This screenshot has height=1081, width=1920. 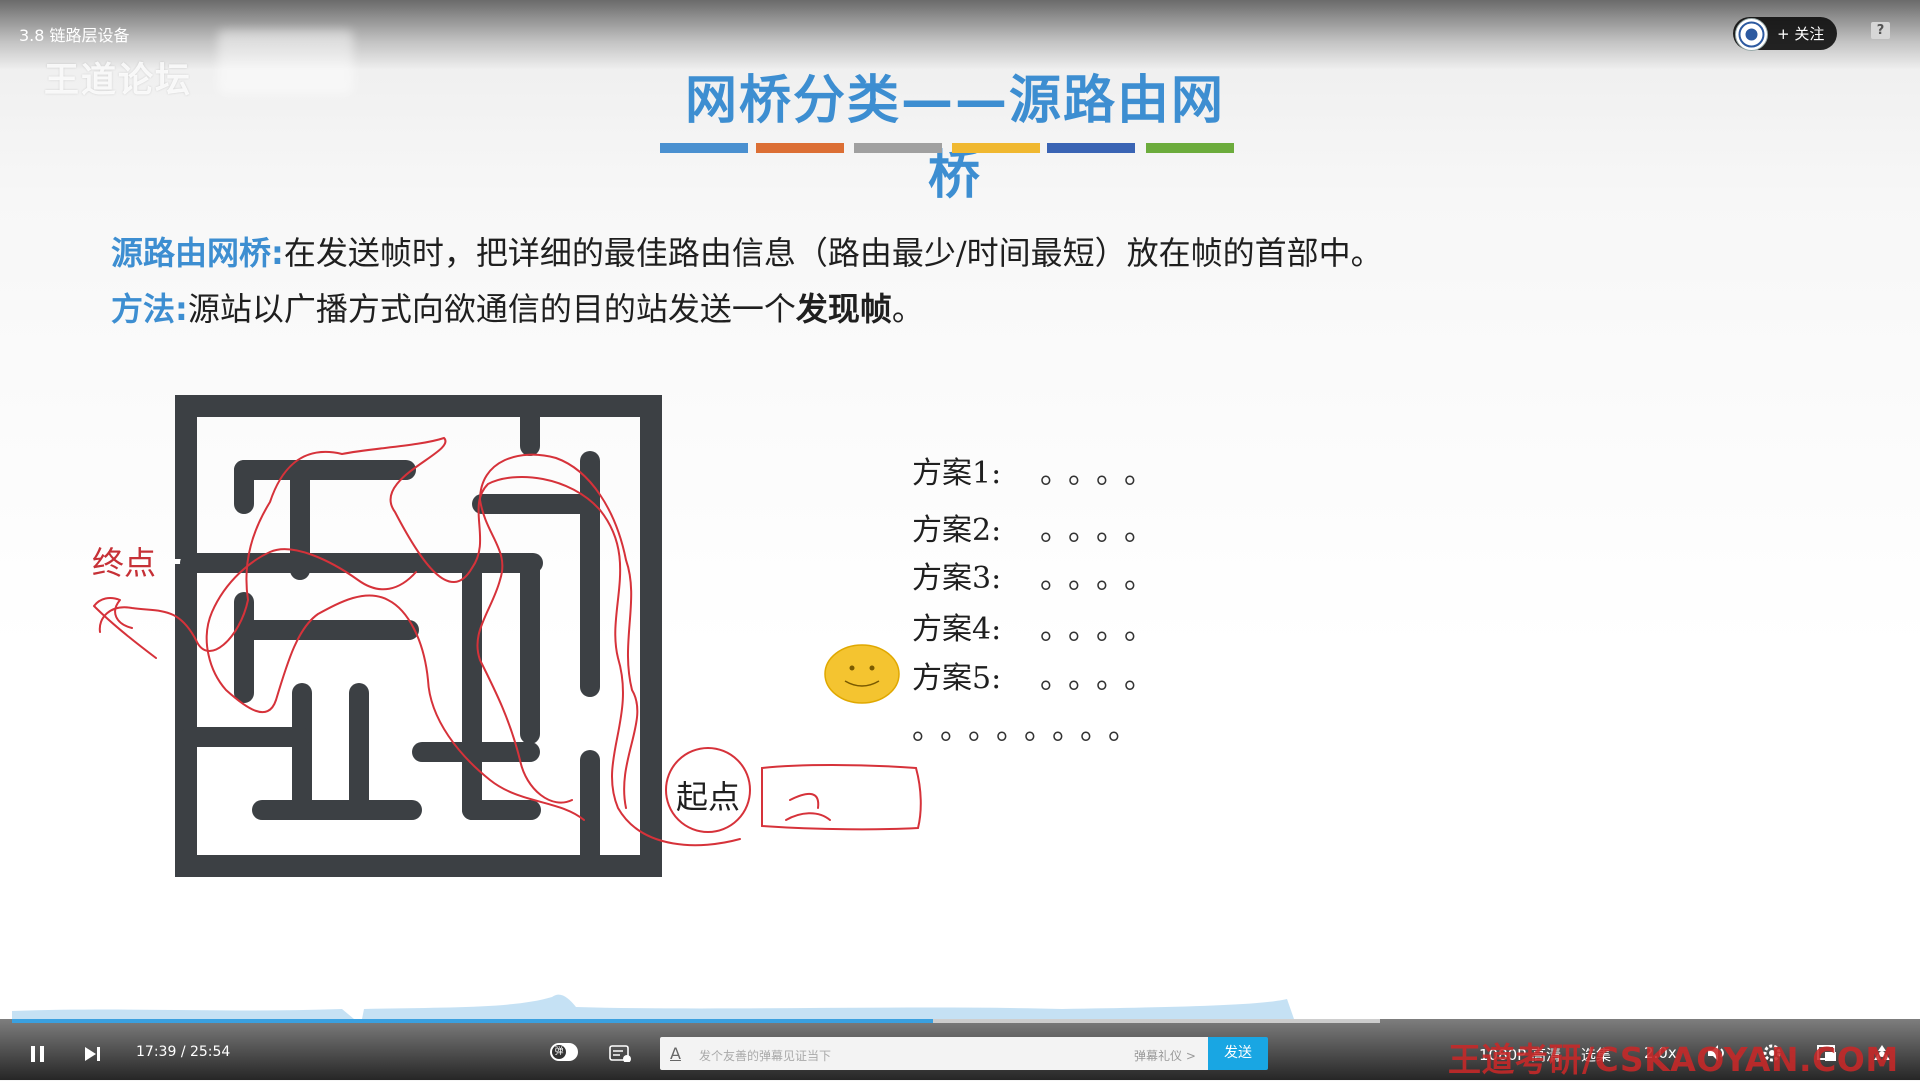 What do you see at coordinates (957, 473) in the screenshot?
I see `plan-label: 方案1:` at bounding box center [957, 473].